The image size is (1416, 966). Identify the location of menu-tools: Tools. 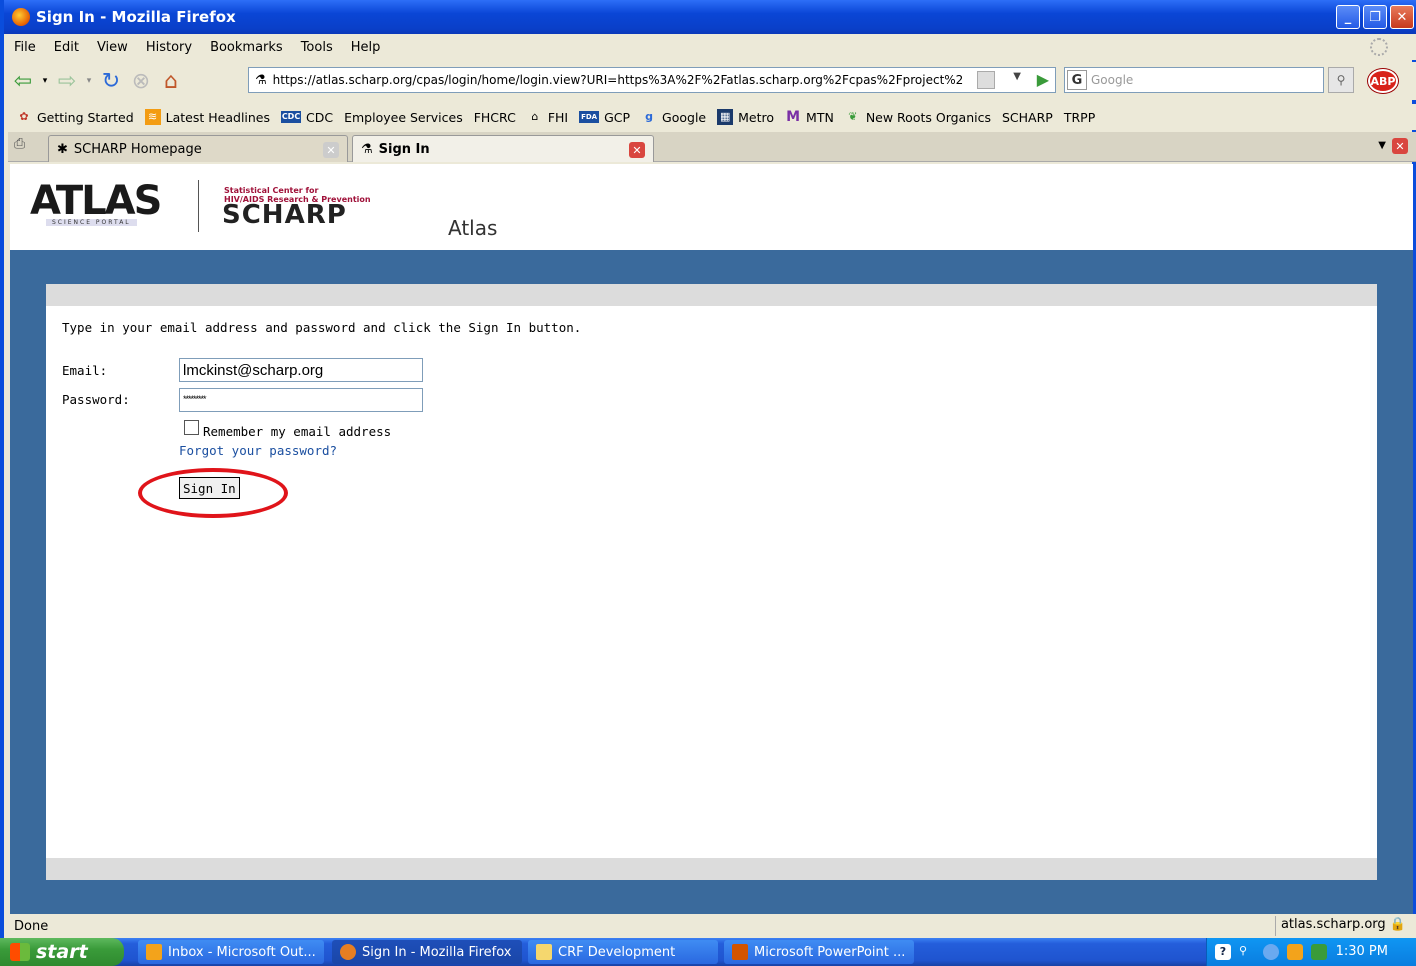
(317, 47).